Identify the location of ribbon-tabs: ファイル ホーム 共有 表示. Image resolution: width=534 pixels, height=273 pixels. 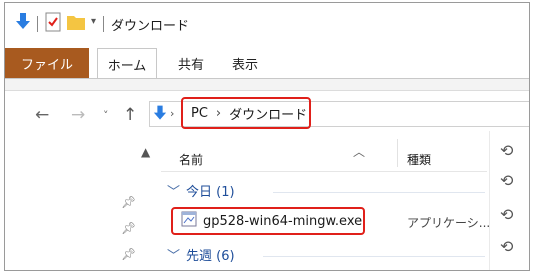
(267, 63).